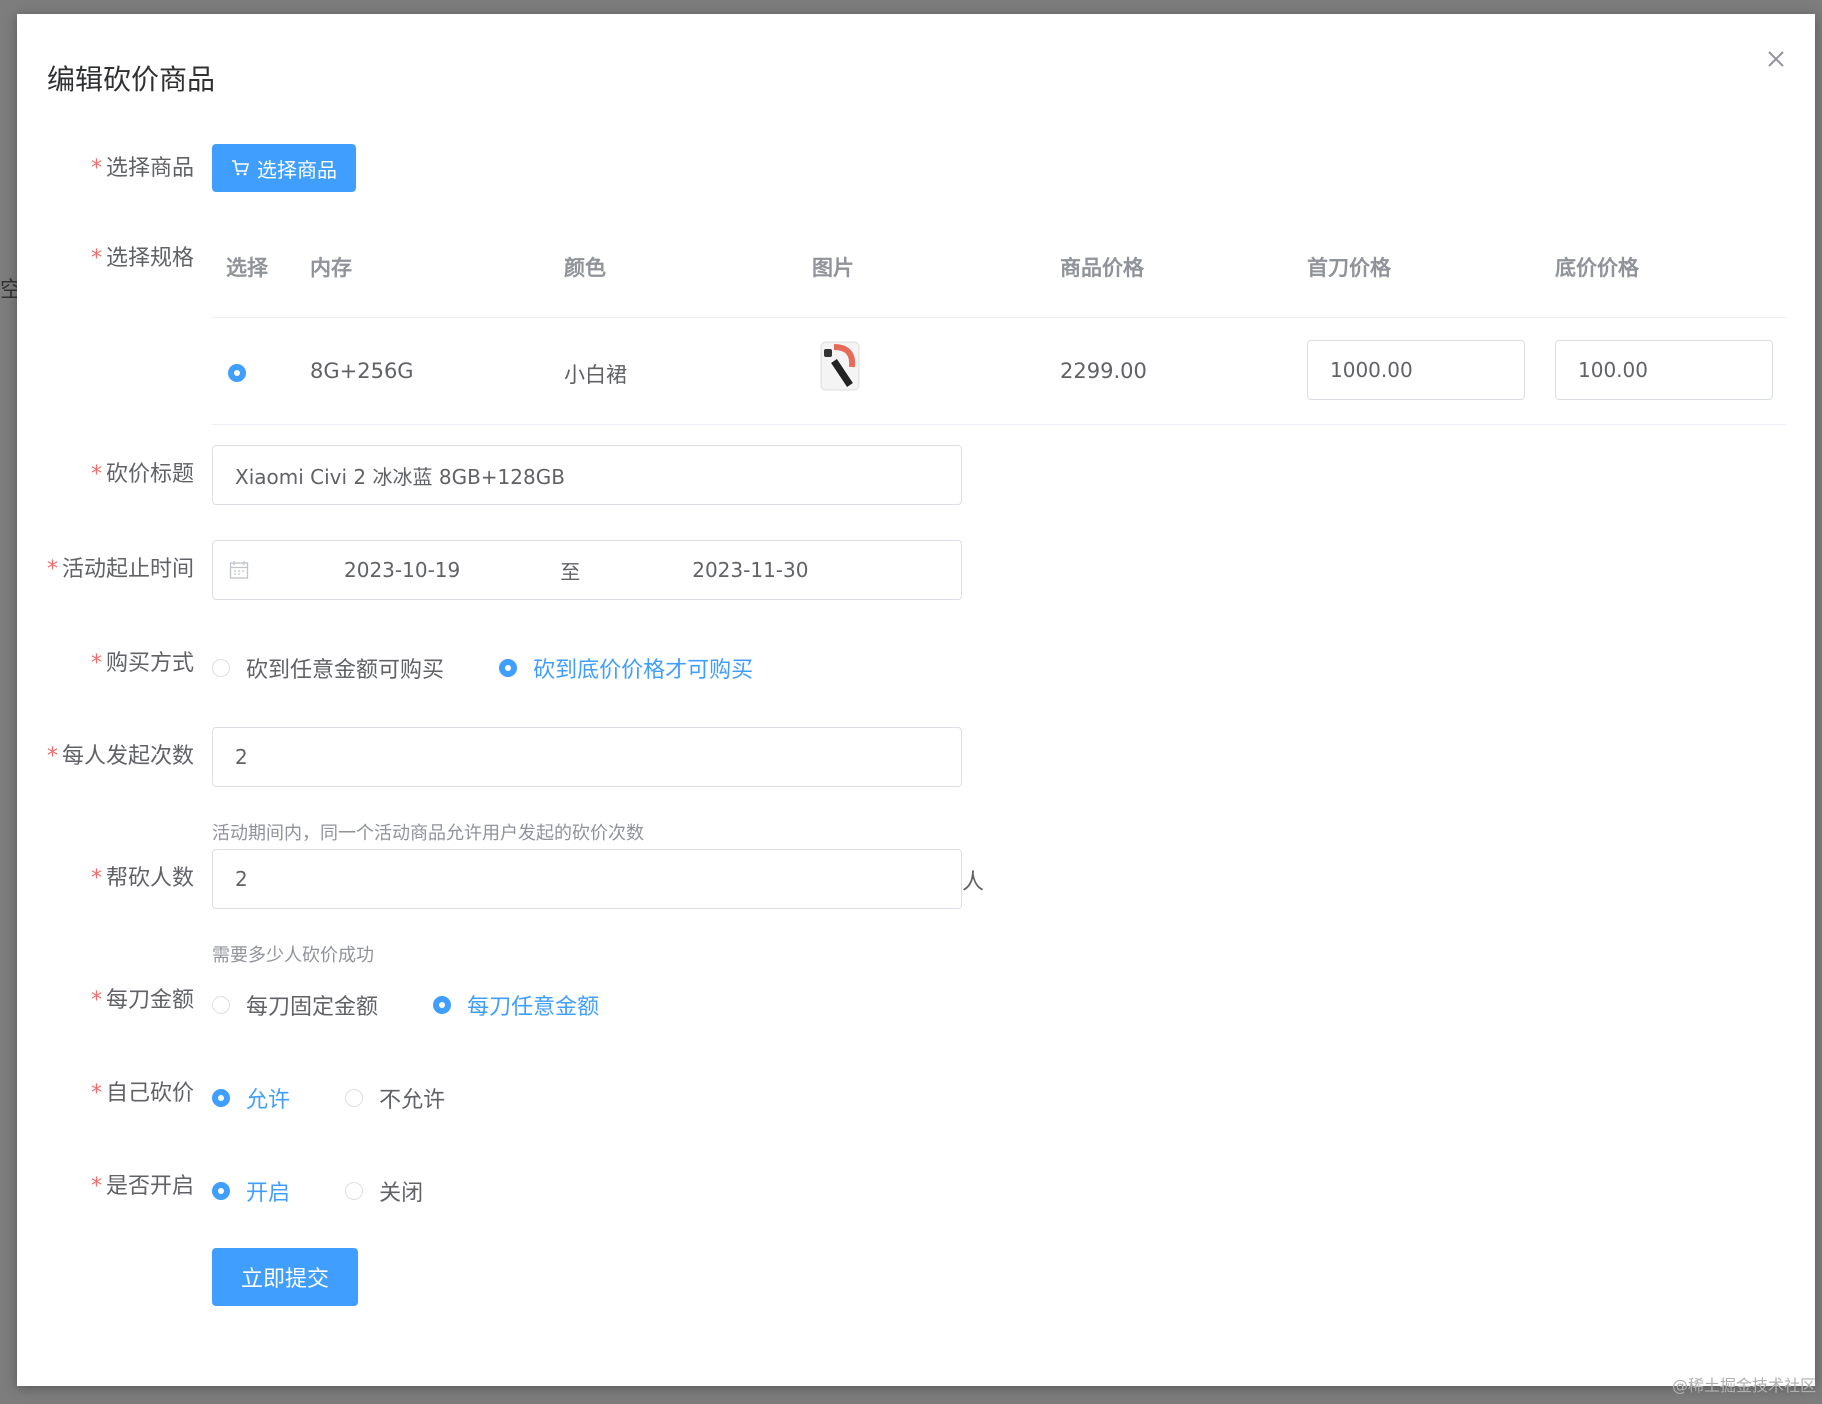 Image resolution: width=1822 pixels, height=1404 pixels. I want to click on self-cut-option-deny: 不允许, so click(395, 1098).